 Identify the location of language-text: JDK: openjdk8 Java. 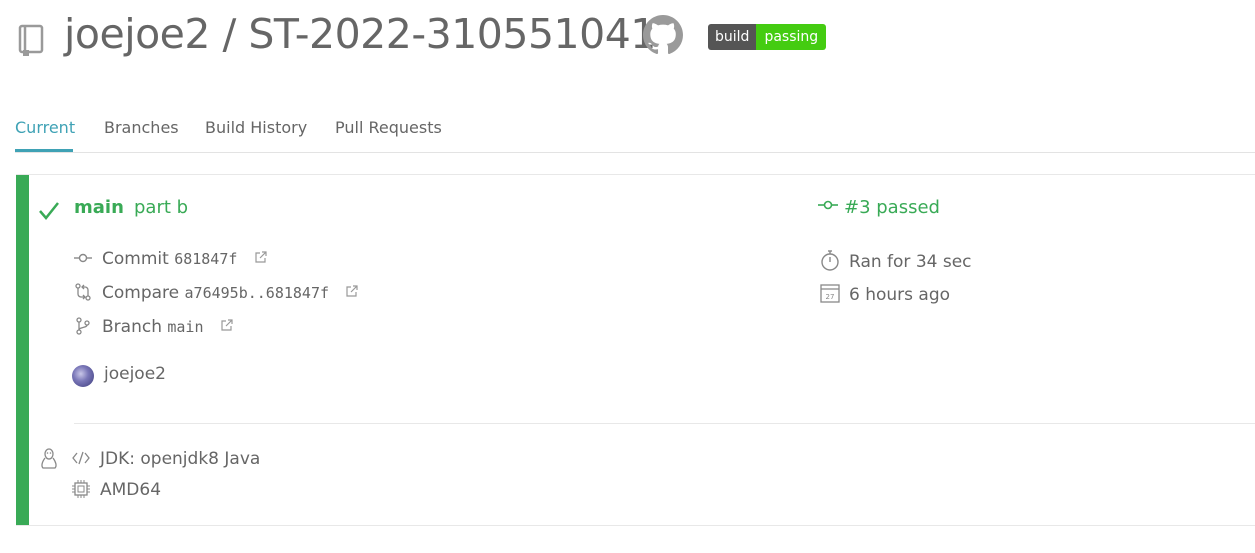
(180, 459).